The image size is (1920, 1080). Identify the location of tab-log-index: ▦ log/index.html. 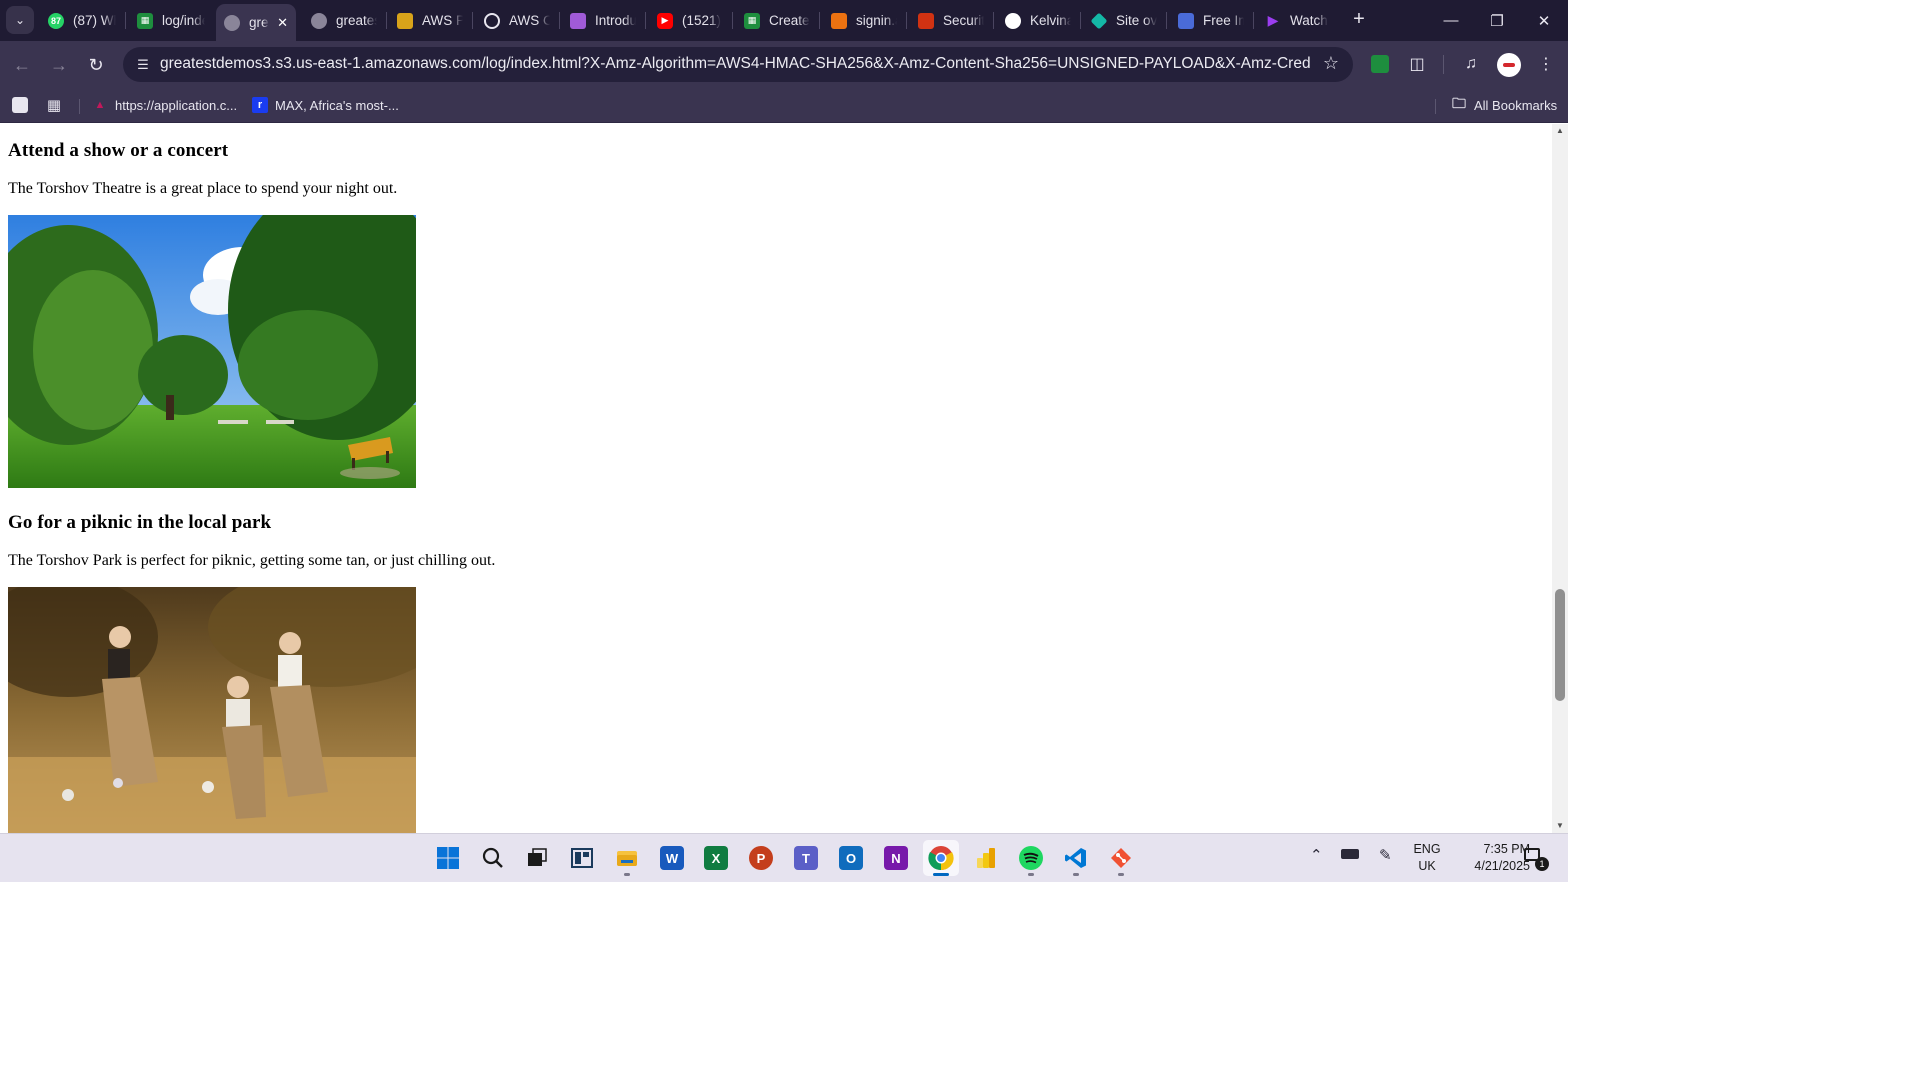
(171, 20).